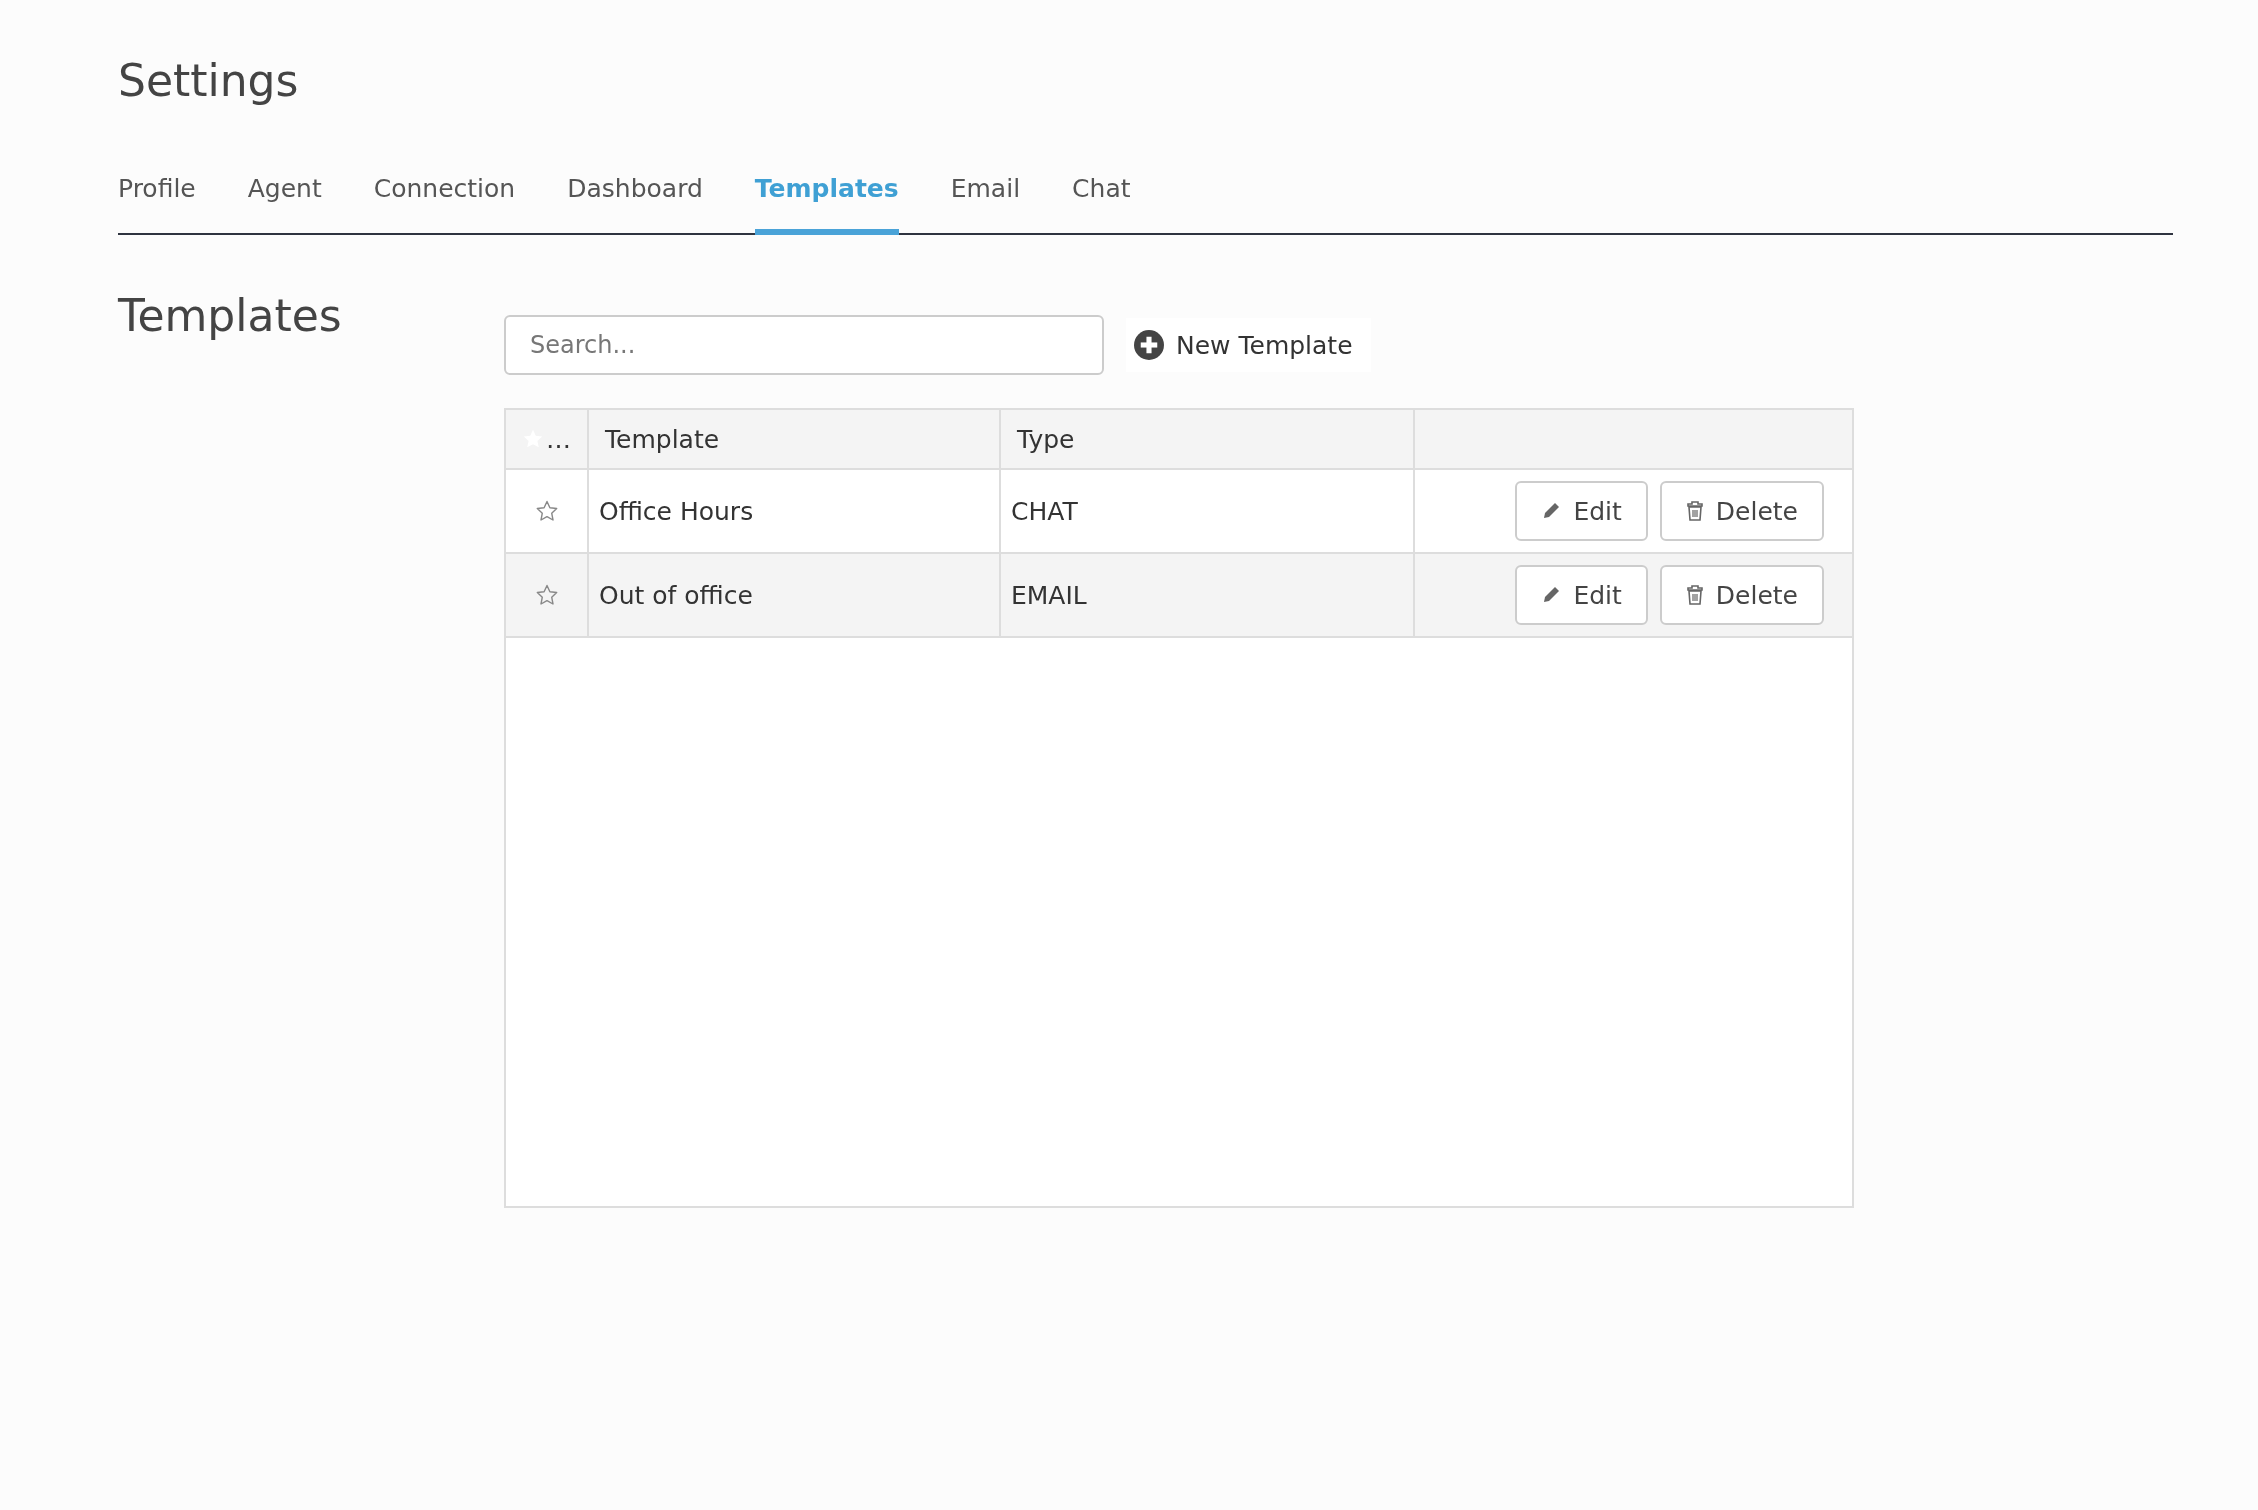  Describe the element at coordinates (1101, 195) in the screenshot. I see `tab: Chat` at that location.